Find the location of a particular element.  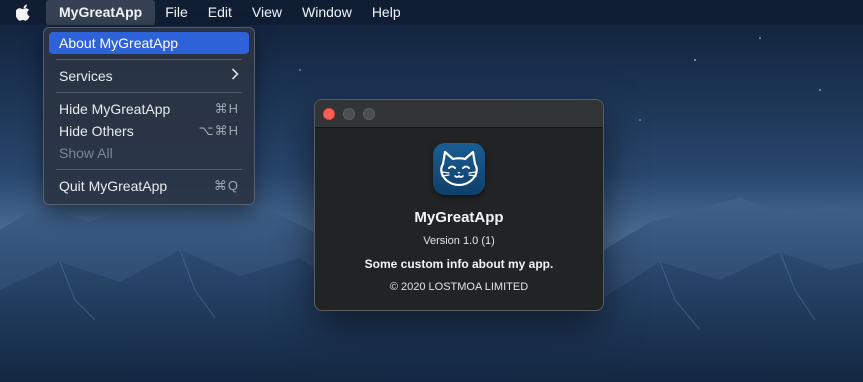

menu-item-label: Show All is located at coordinates (86, 153).